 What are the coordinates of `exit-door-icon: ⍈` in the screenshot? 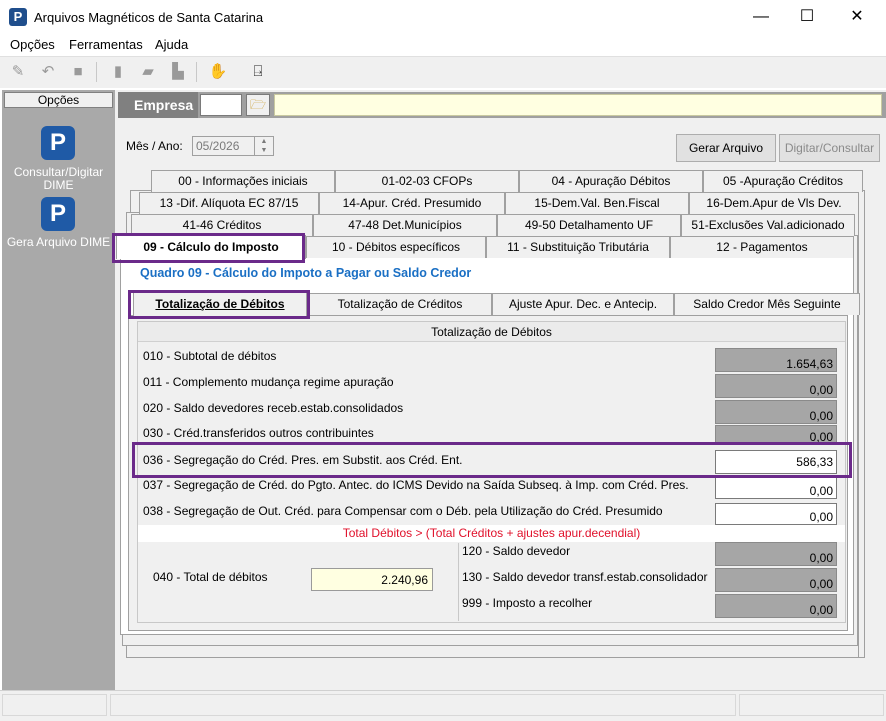 It's located at (258, 72).